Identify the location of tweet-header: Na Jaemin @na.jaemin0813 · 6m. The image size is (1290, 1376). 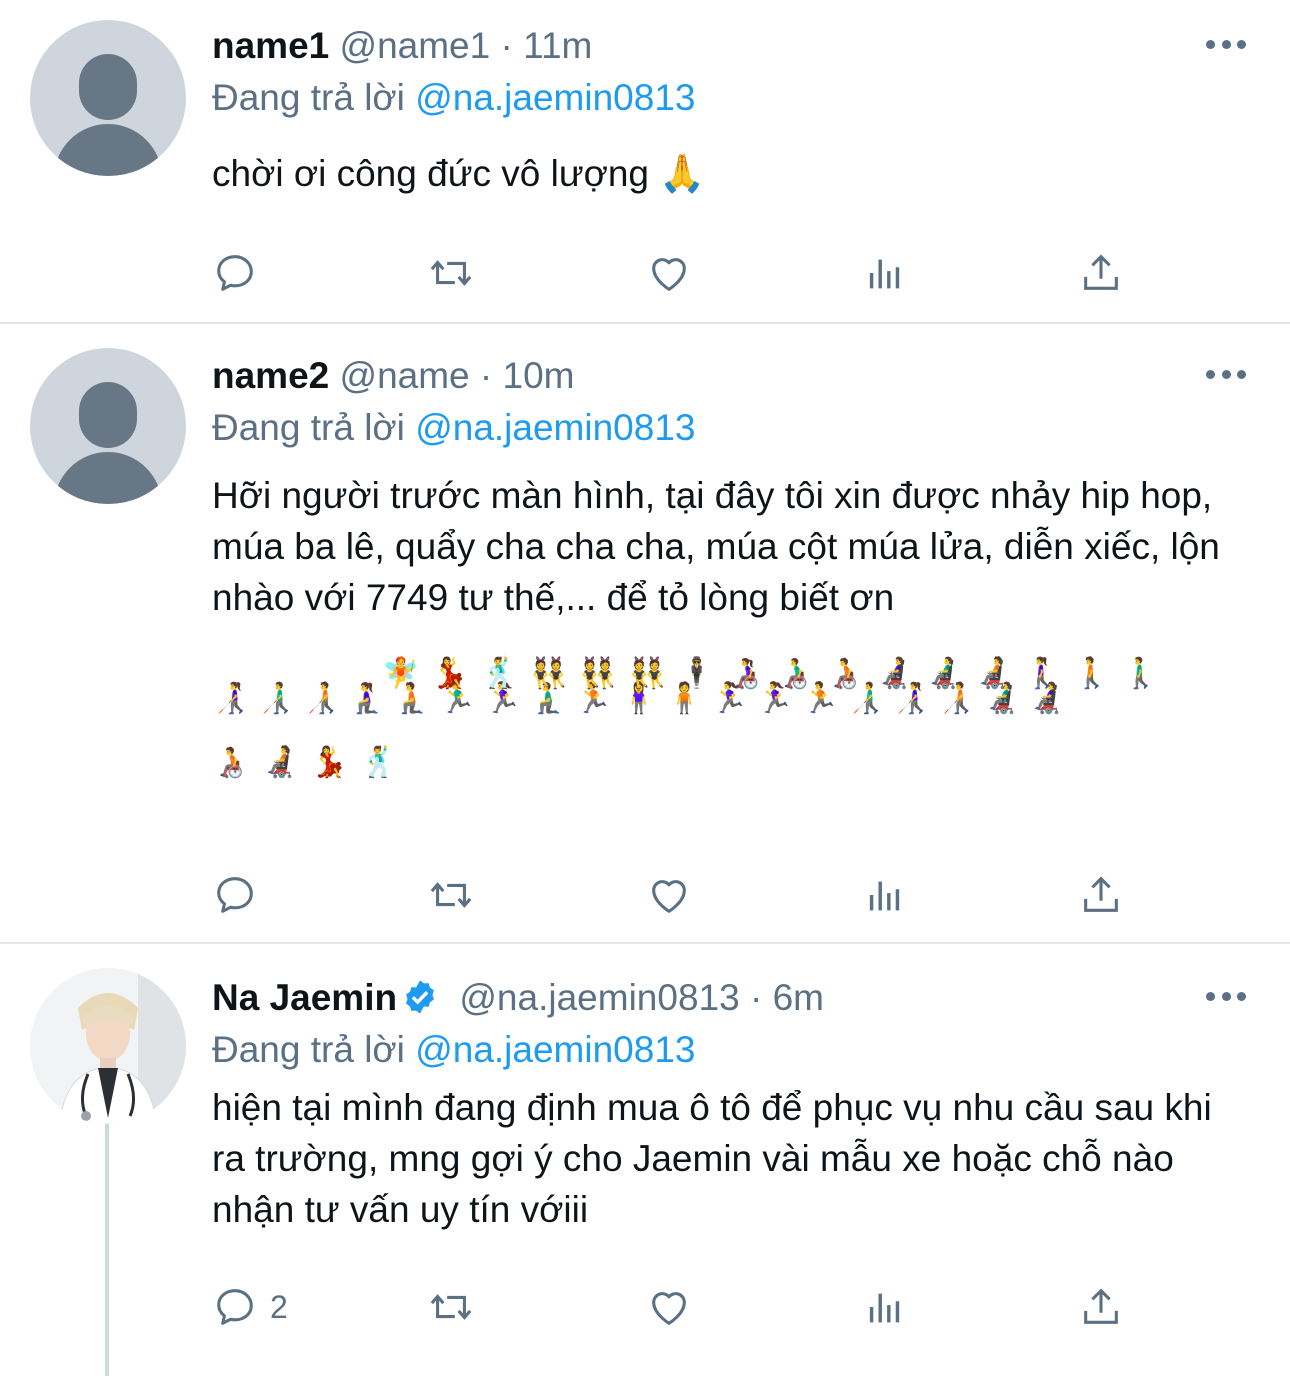
(518, 997).